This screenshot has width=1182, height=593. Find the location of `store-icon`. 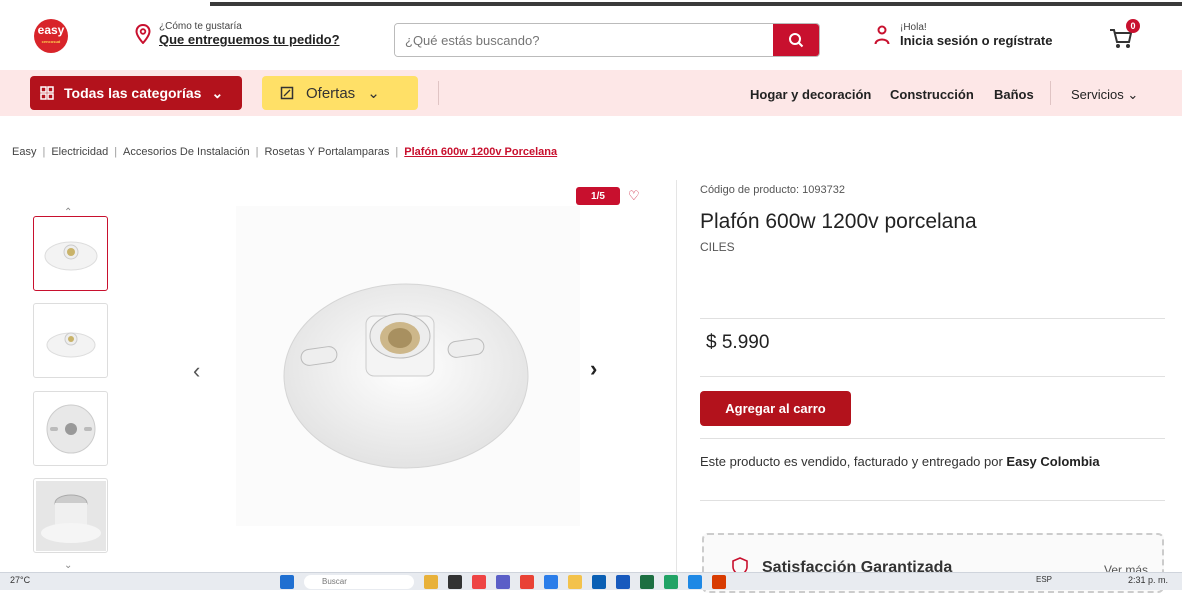

store-icon is located at coordinates (599, 582).